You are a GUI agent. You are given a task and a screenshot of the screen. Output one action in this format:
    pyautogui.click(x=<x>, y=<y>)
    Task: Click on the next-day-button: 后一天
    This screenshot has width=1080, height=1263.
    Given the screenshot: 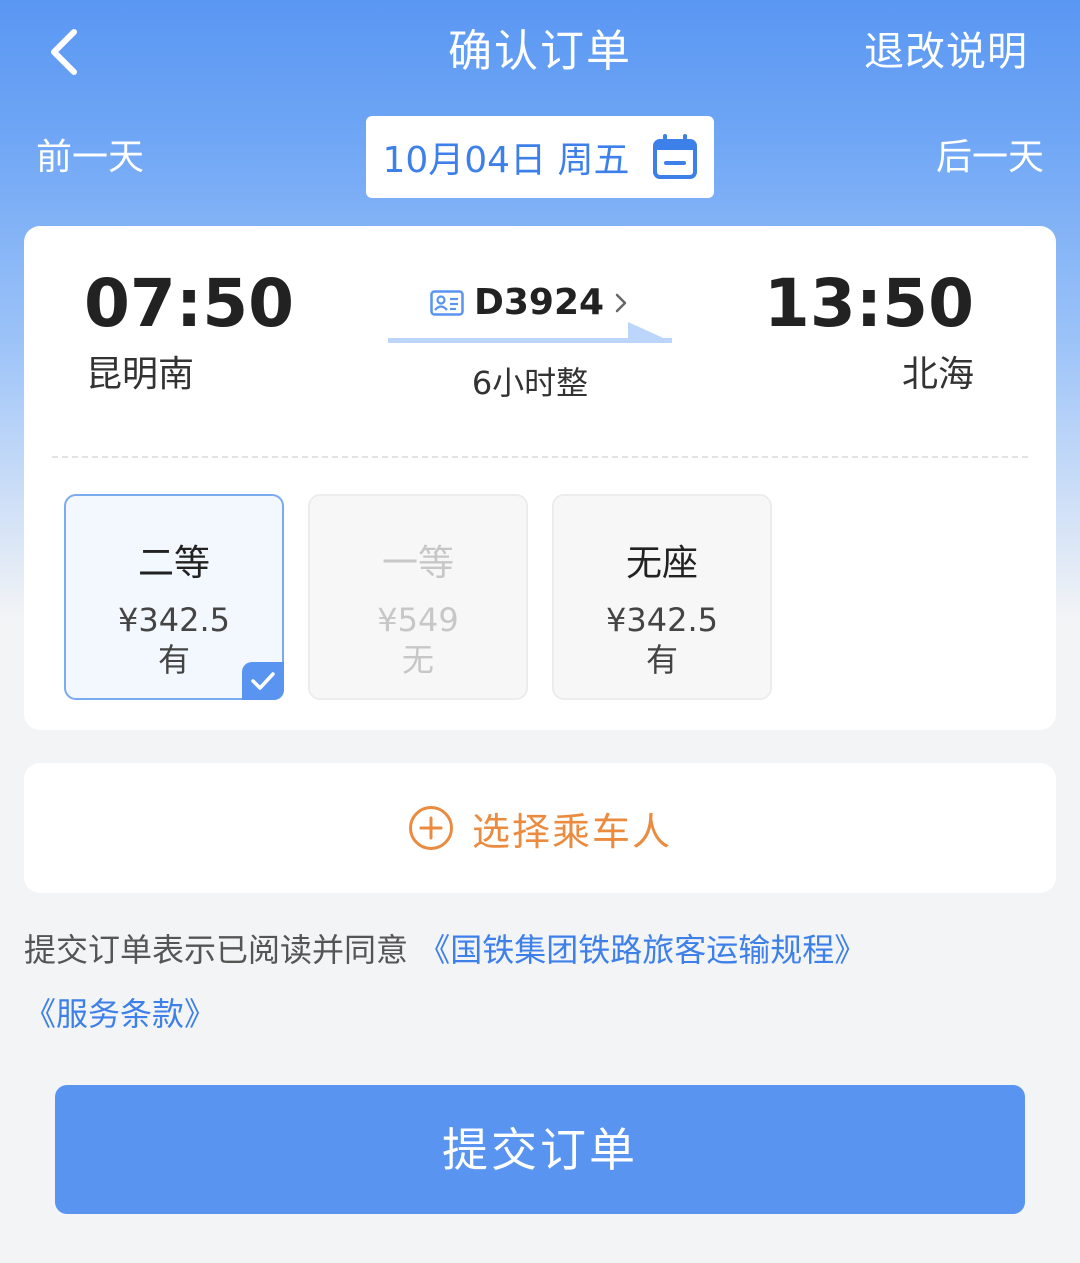 What is the action you would take?
    pyautogui.click(x=990, y=158)
    